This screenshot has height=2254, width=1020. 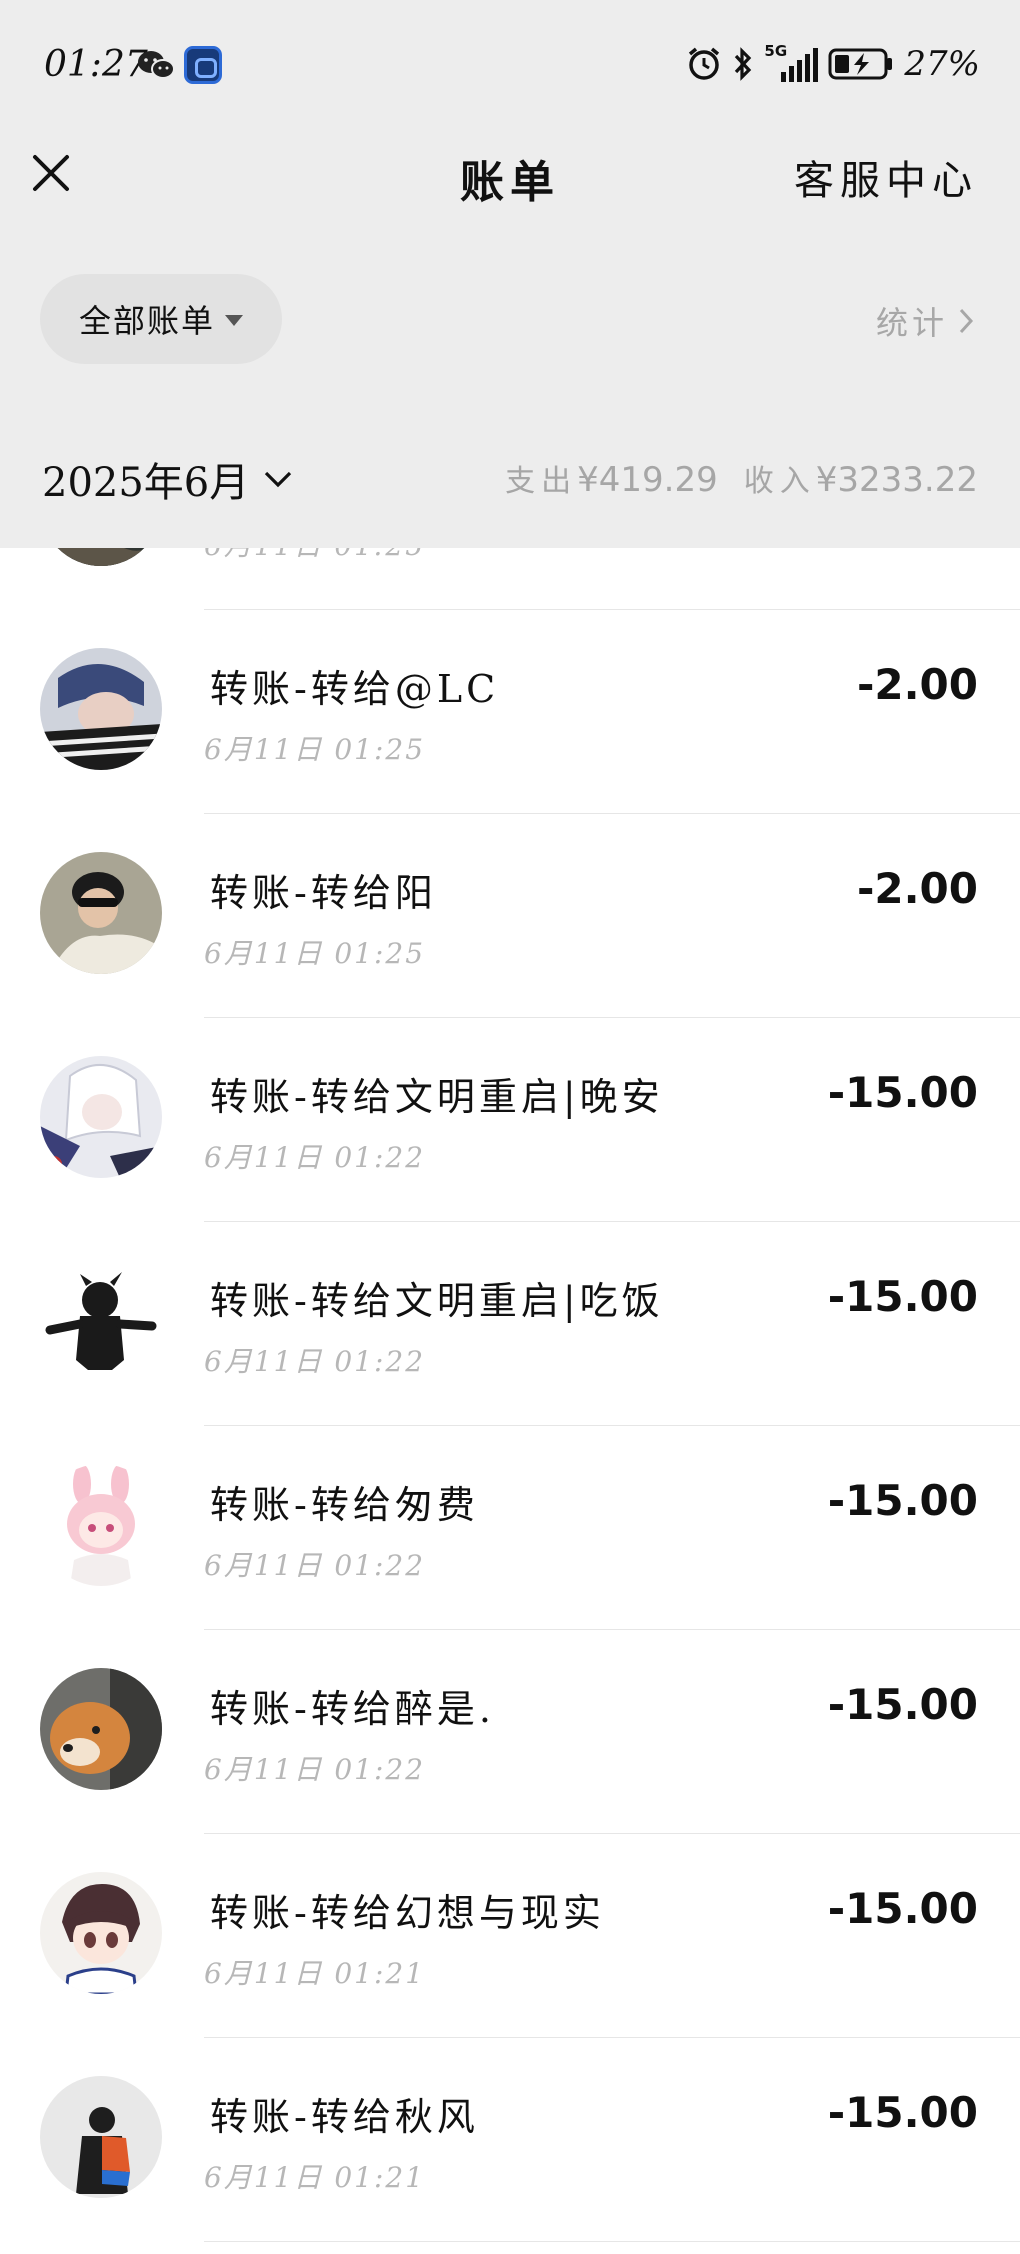 I want to click on nav-bar: 账单 客服中心, so click(x=510, y=180).